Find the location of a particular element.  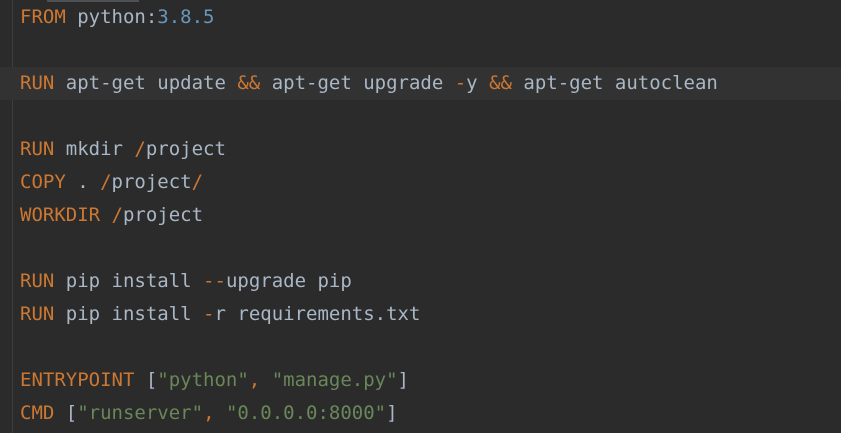

code-line-text: RUN pip install -r requirements.txt is located at coordinates (220, 314).